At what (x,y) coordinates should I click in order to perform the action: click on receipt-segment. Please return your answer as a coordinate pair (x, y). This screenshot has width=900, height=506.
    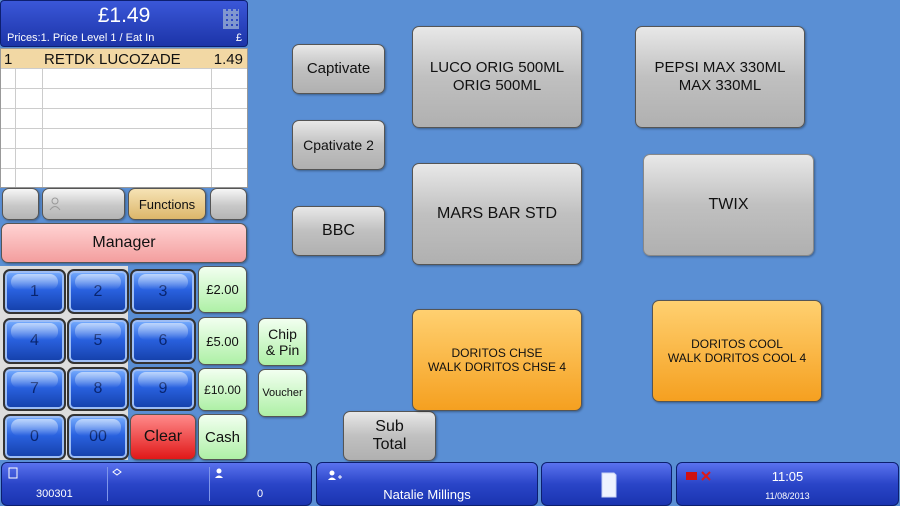
    Looking at the image, I should click on (606, 484).